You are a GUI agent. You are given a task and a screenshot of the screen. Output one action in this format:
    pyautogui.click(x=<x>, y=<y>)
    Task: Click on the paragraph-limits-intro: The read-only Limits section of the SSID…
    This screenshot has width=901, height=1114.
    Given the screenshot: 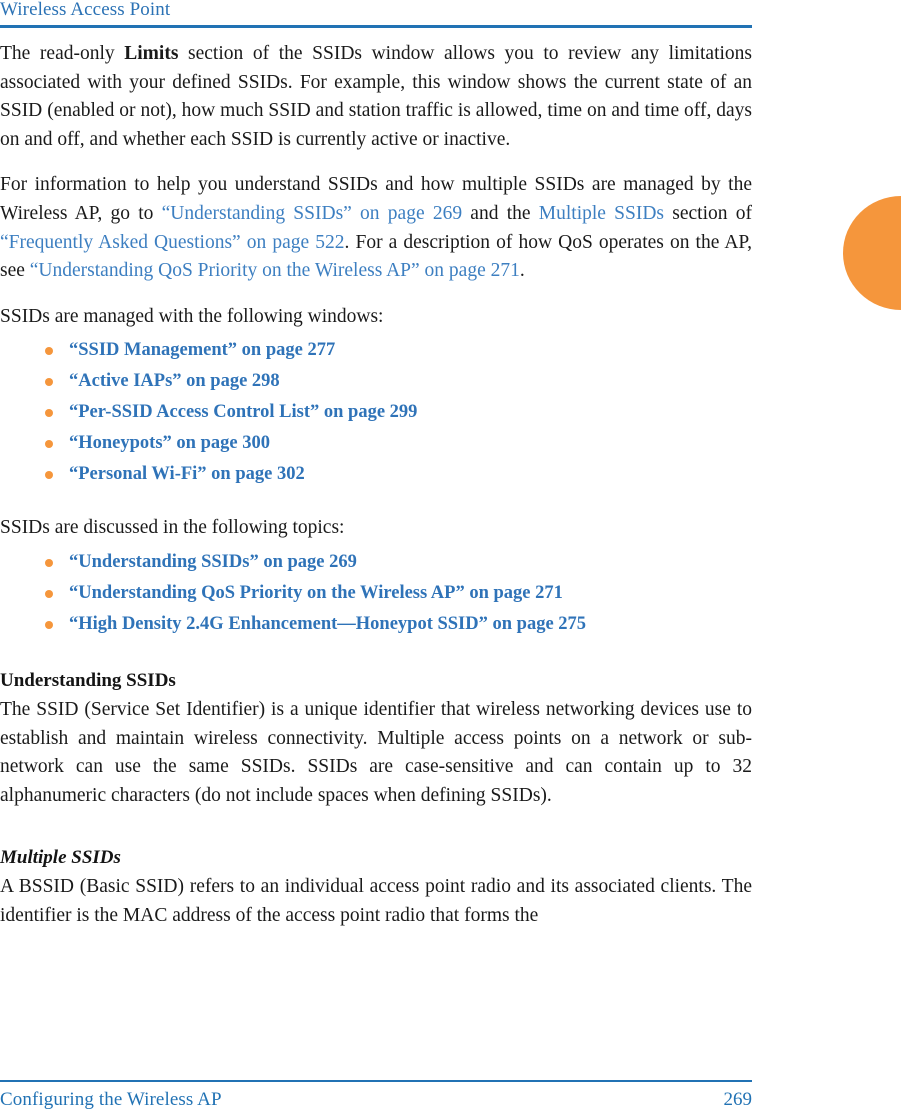 What is the action you would take?
    pyautogui.click(x=376, y=97)
    